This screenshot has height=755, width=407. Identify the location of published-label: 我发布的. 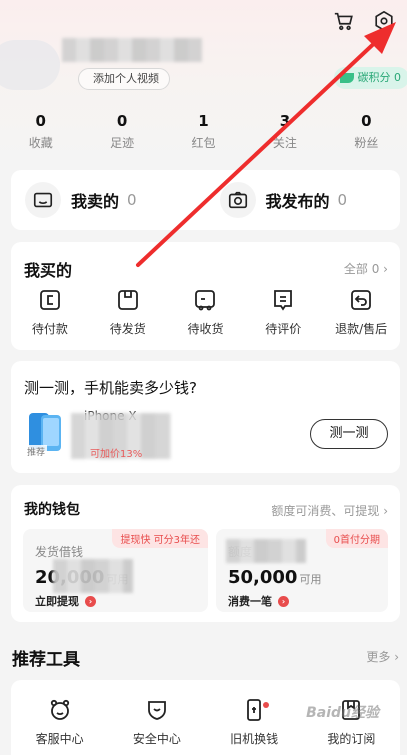
(297, 201).